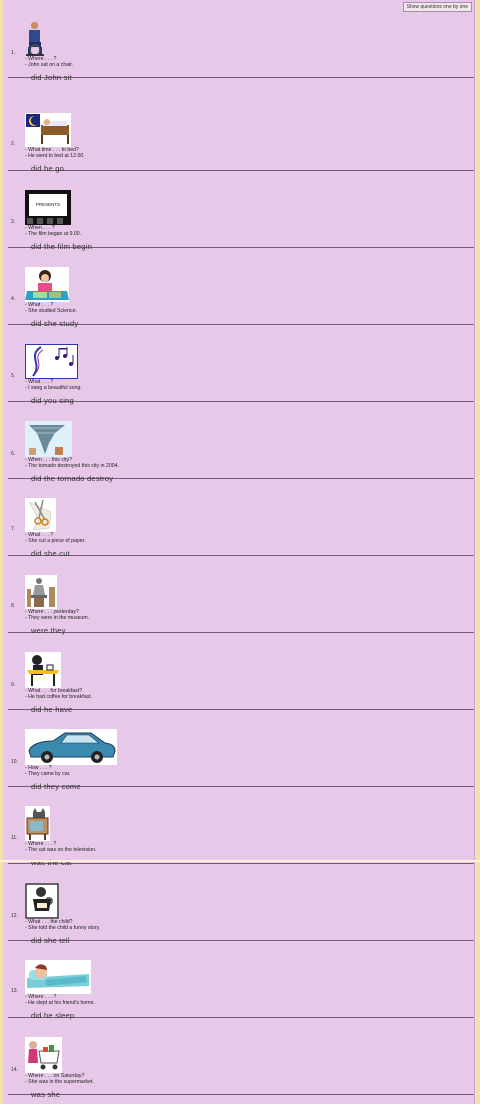  What do you see at coordinates (13, 222) in the screenshot?
I see `question-number: 3.` at bounding box center [13, 222].